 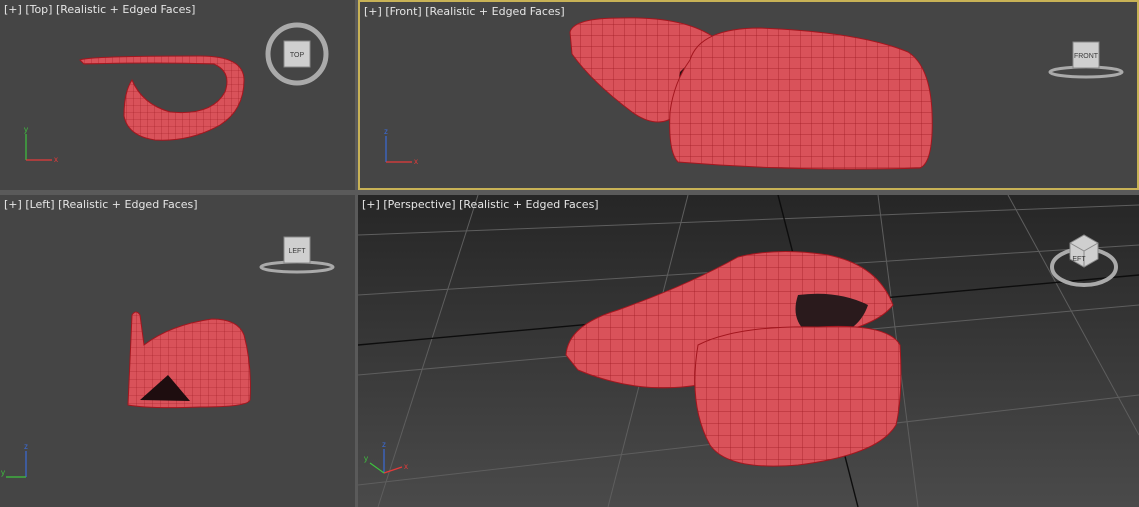 I want to click on viewport-front-view-button: [Front], so click(x=403, y=11).